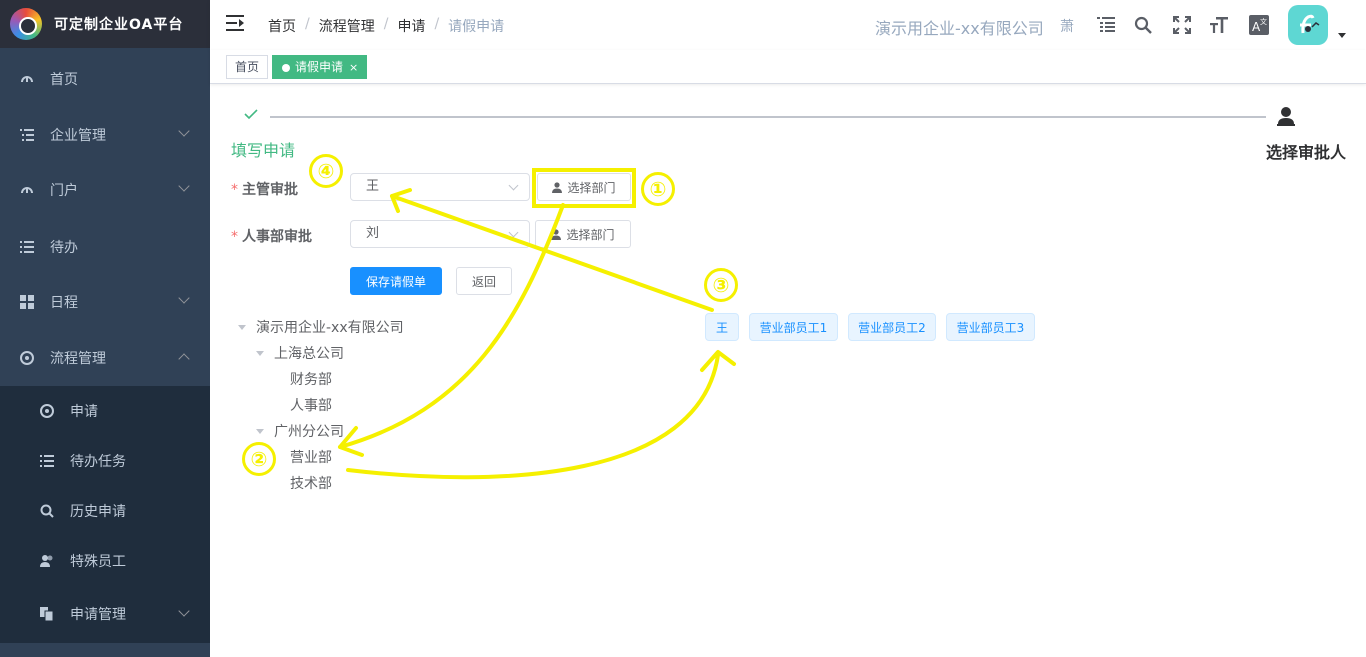  What do you see at coordinates (722, 327) in the screenshot?
I see `employee-chip: 王` at bounding box center [722, 327].